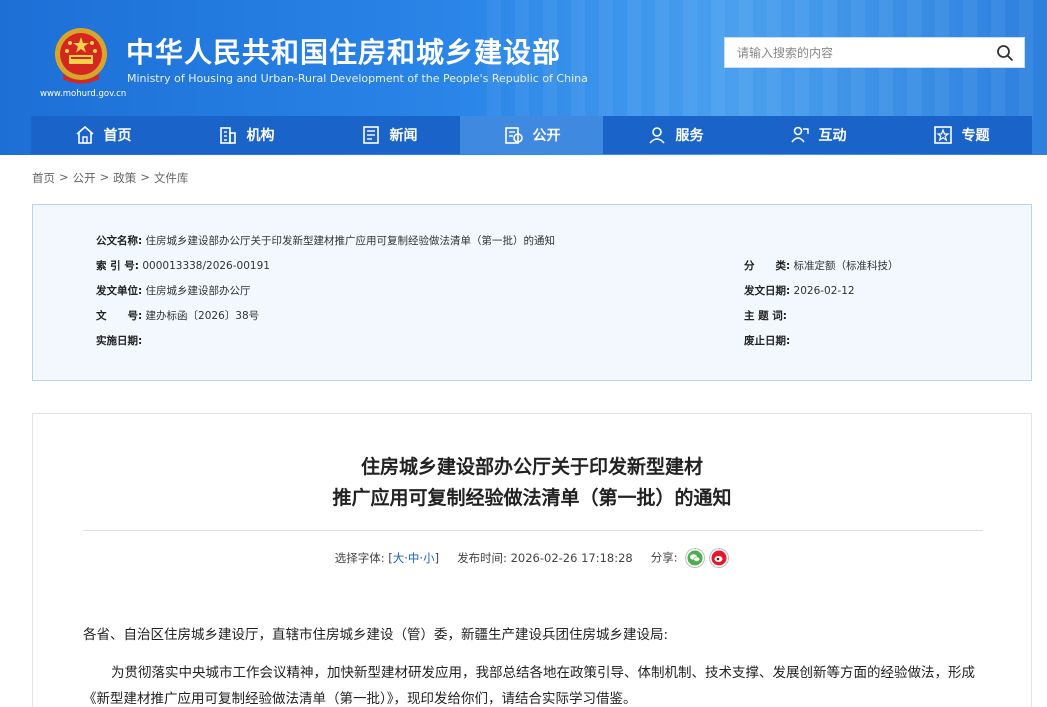  What do you see at coordinates (960, 135) in the screenshot?
I see `nav-item-topic: 专题` at bounding box center [960, 135].